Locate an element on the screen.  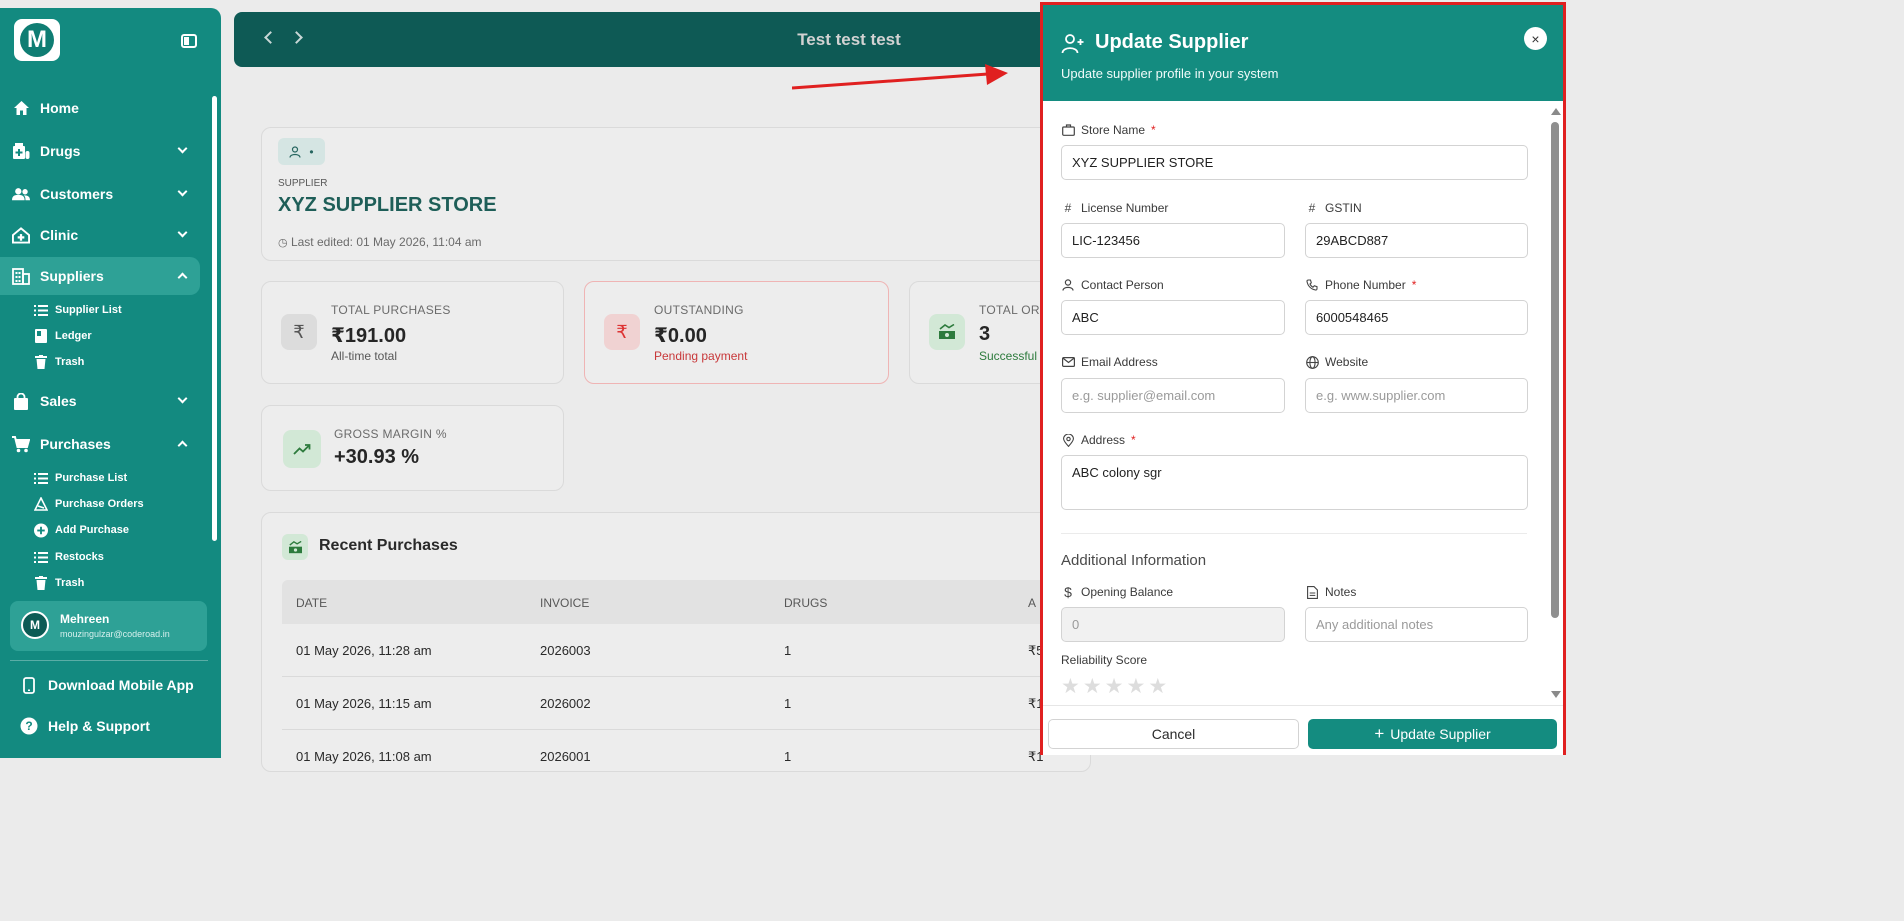
sidebar-subitem-add-purchase: Add Purchase is located at coordinates (81, 530).